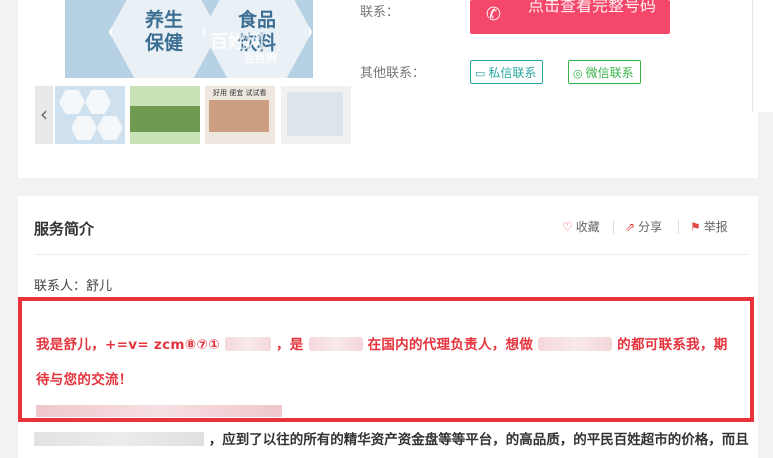 The width and height of the screenshot is (773, 458). Describe the element at coordinates (394, 438) in the screenshot. I see `description-continued: ，应到了以往的所有的精华资产资金盘等等平台，的高品质，的平民百姓超市的价格，而且` at that location.